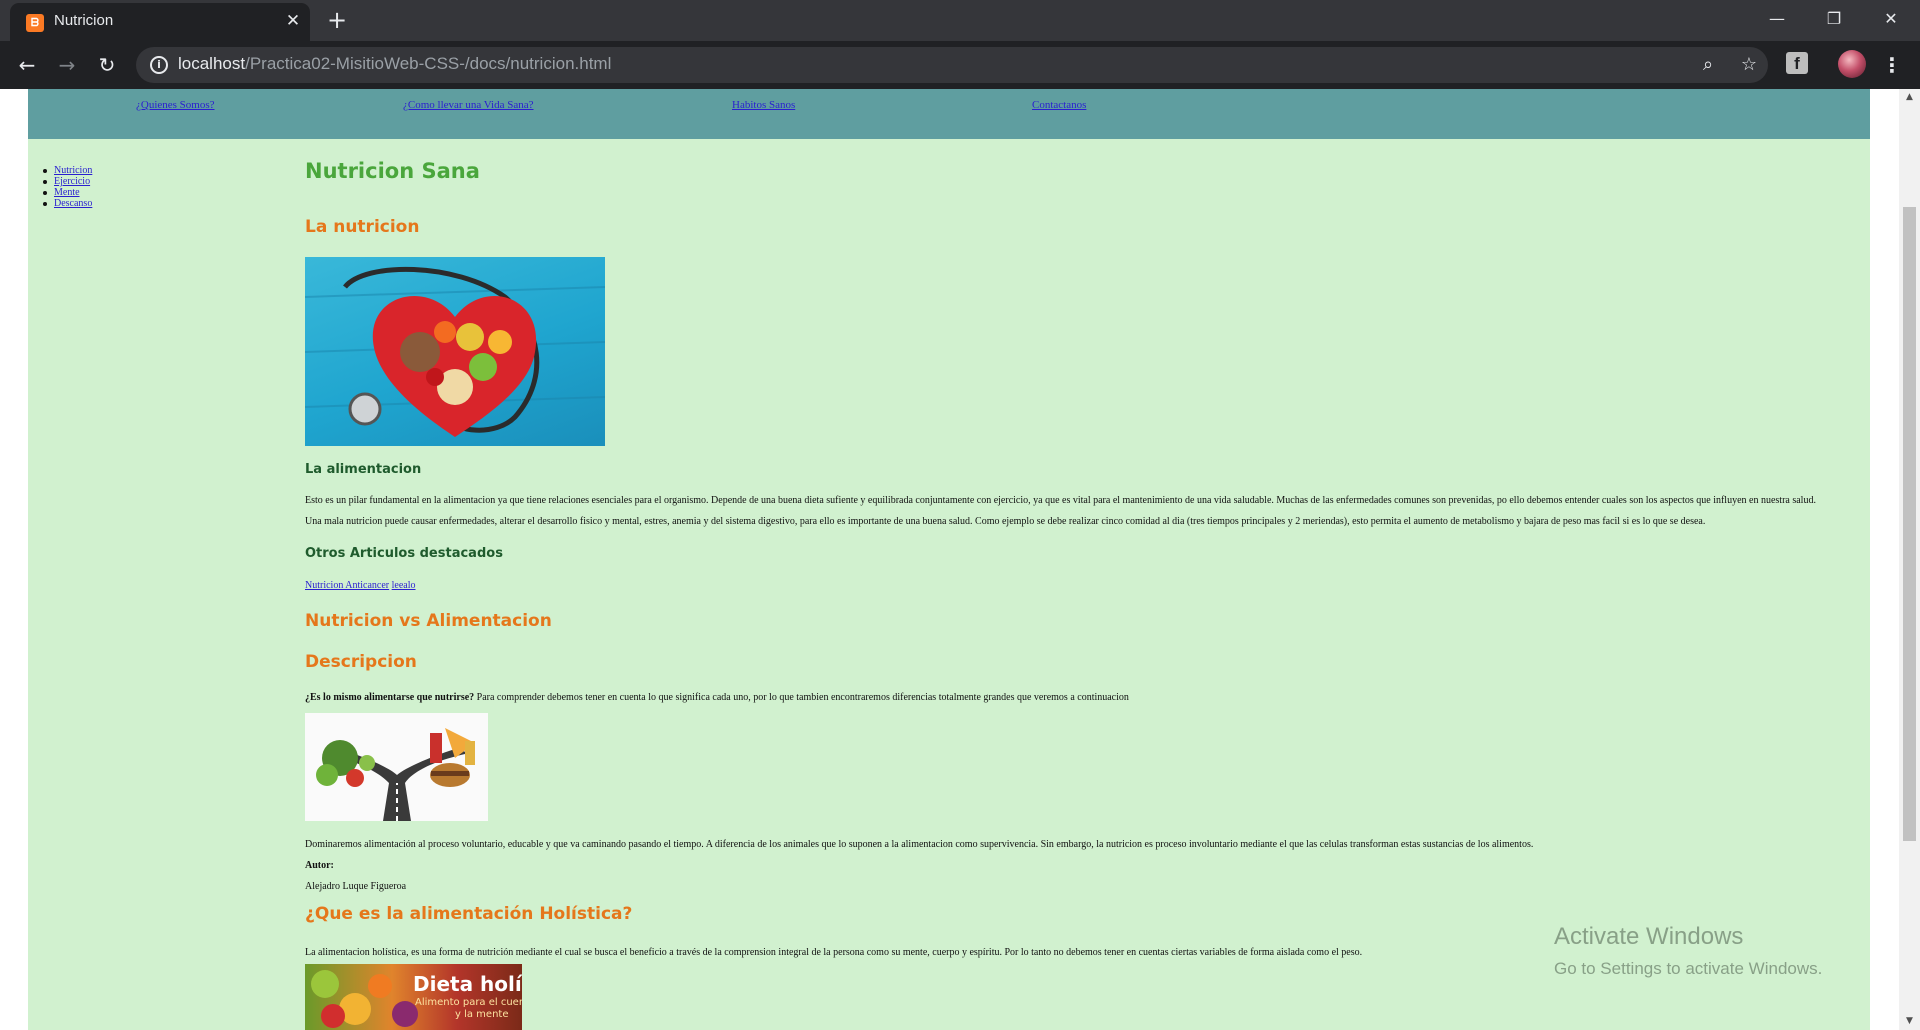 The width and height of the screenshot is (1920, 1030). Describe the element at coordinates (396, 767) in the screenshot. I see `healthy-vs-junk-food-image` at that location.